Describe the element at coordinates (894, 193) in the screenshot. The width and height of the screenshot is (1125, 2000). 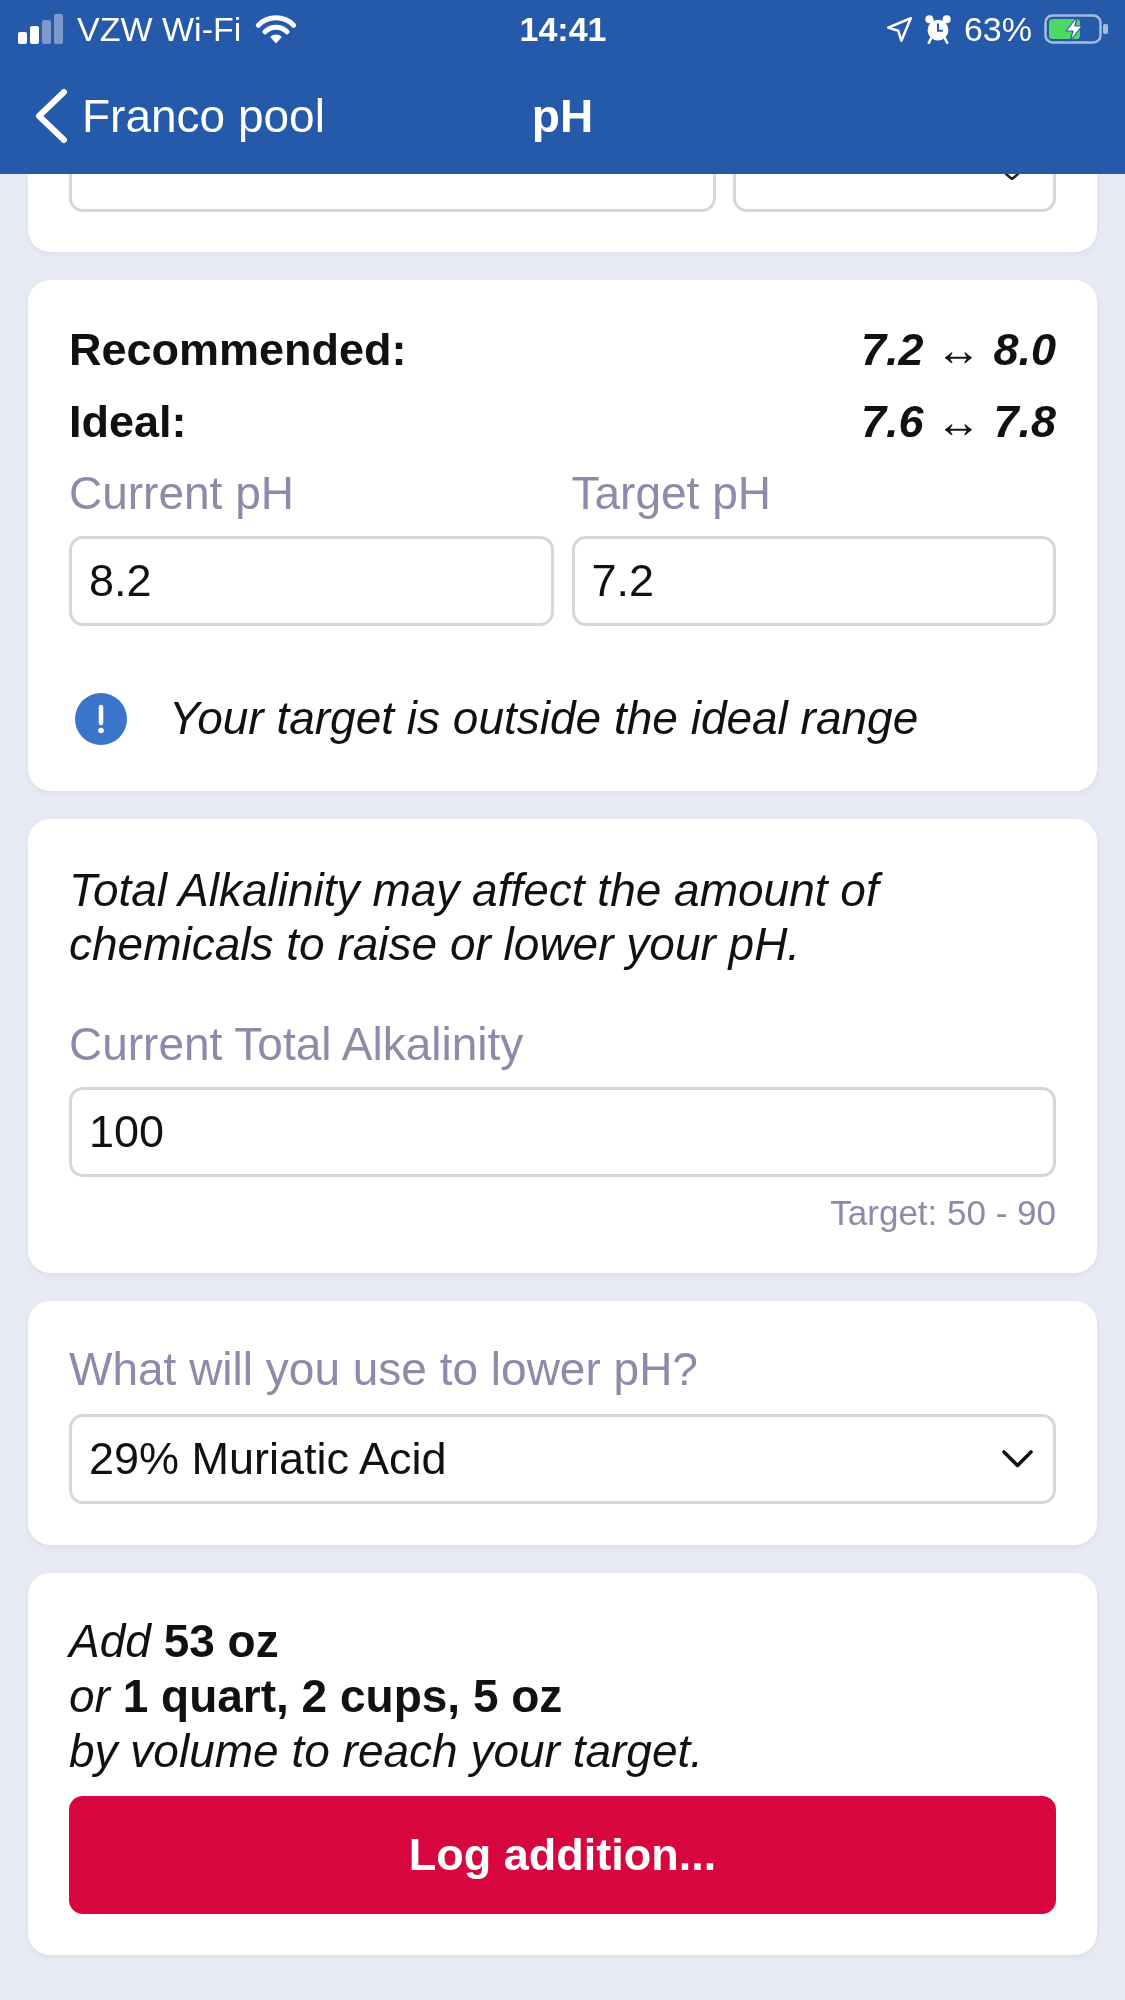
I see `dropdown-field` at that location.